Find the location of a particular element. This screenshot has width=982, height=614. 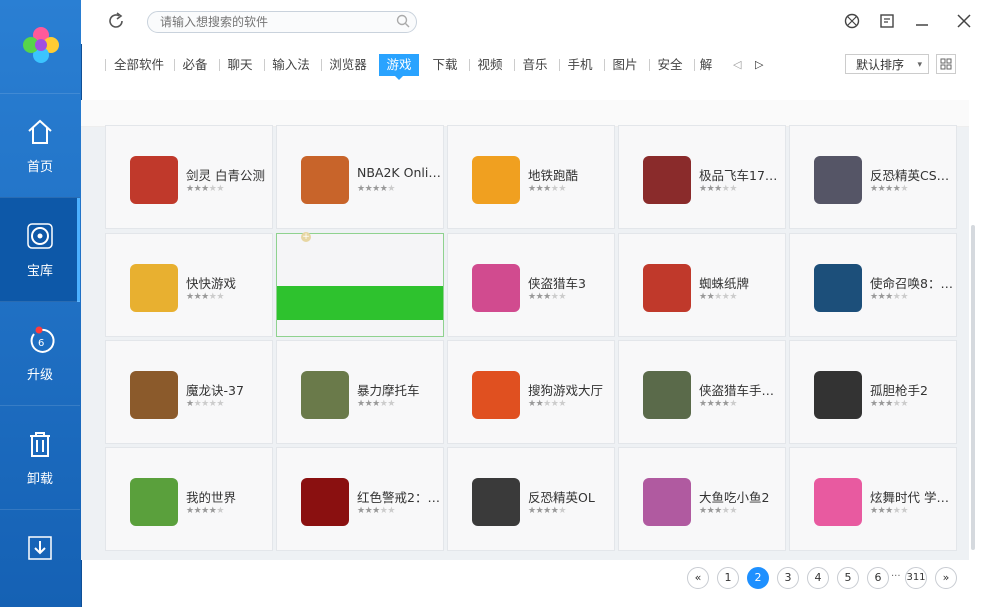

sort-dropdown: 默认排序 ▾ is located at coordinates (887, 64).